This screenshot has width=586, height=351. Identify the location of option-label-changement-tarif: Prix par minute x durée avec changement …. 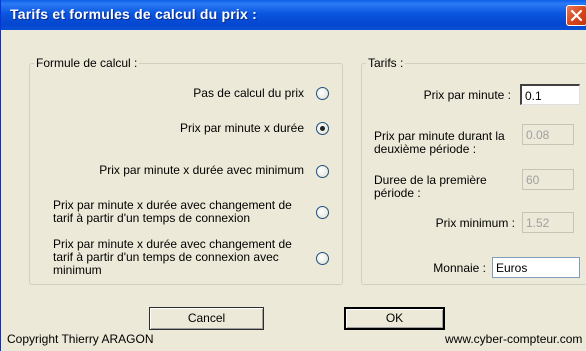
(172, 211).